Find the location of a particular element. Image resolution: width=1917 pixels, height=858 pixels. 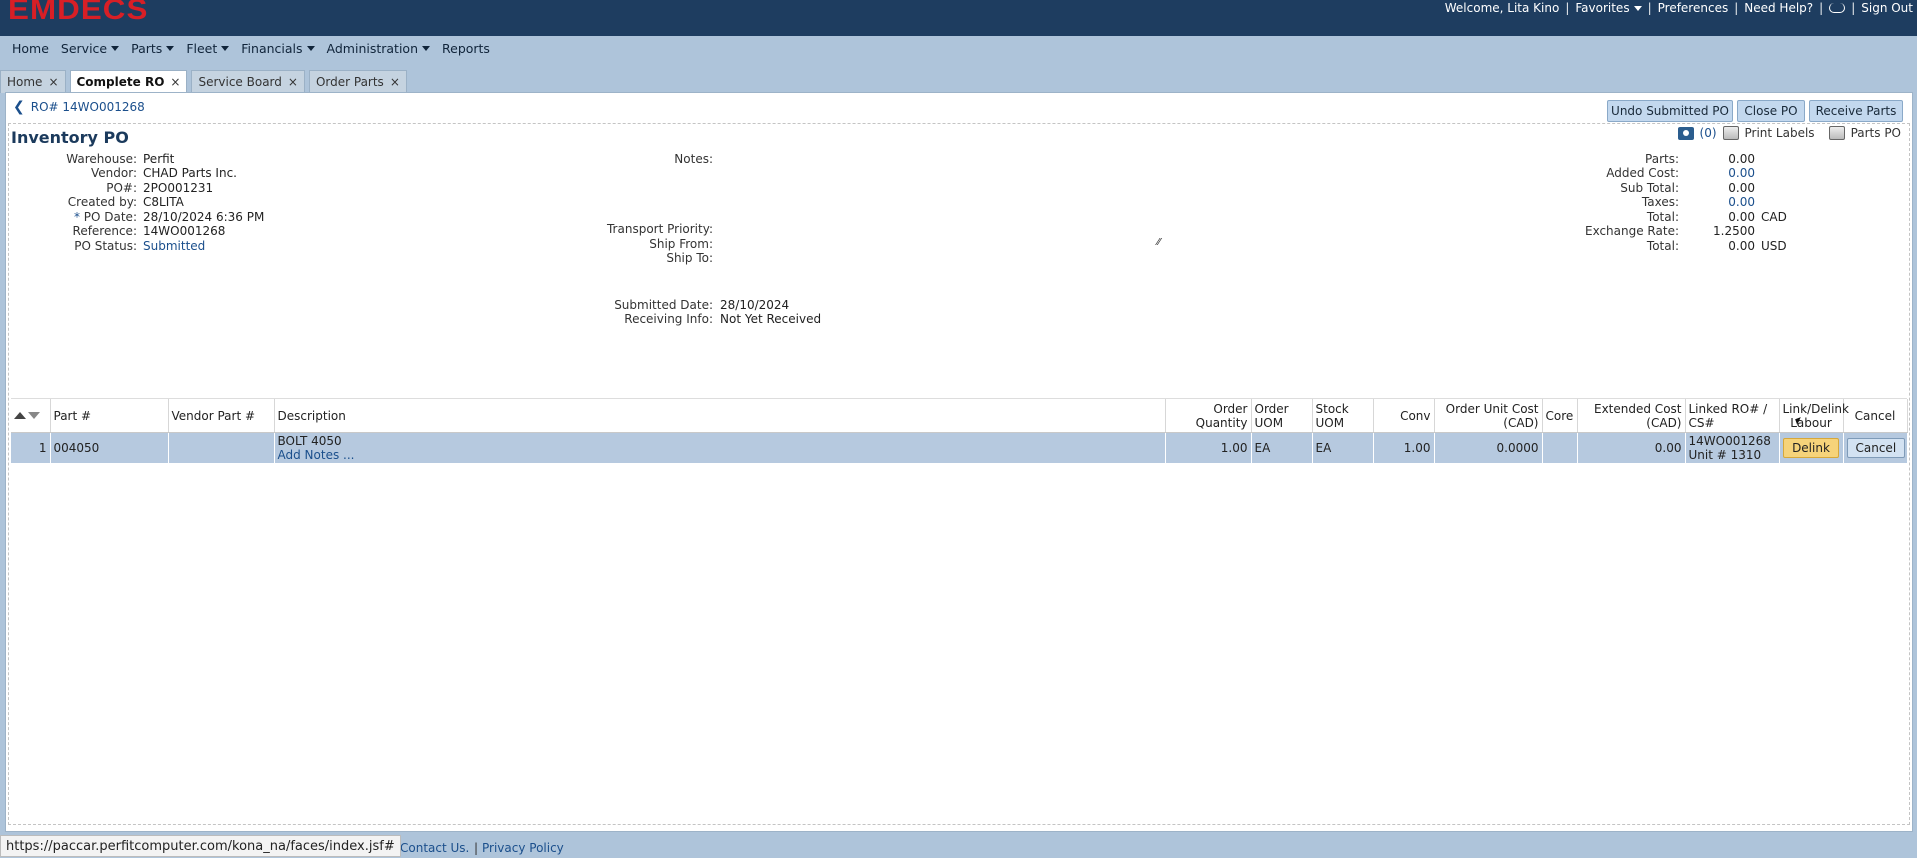

undo-submitted-po-button: Undo Submitted PO is located at coordinates (1670, 111).